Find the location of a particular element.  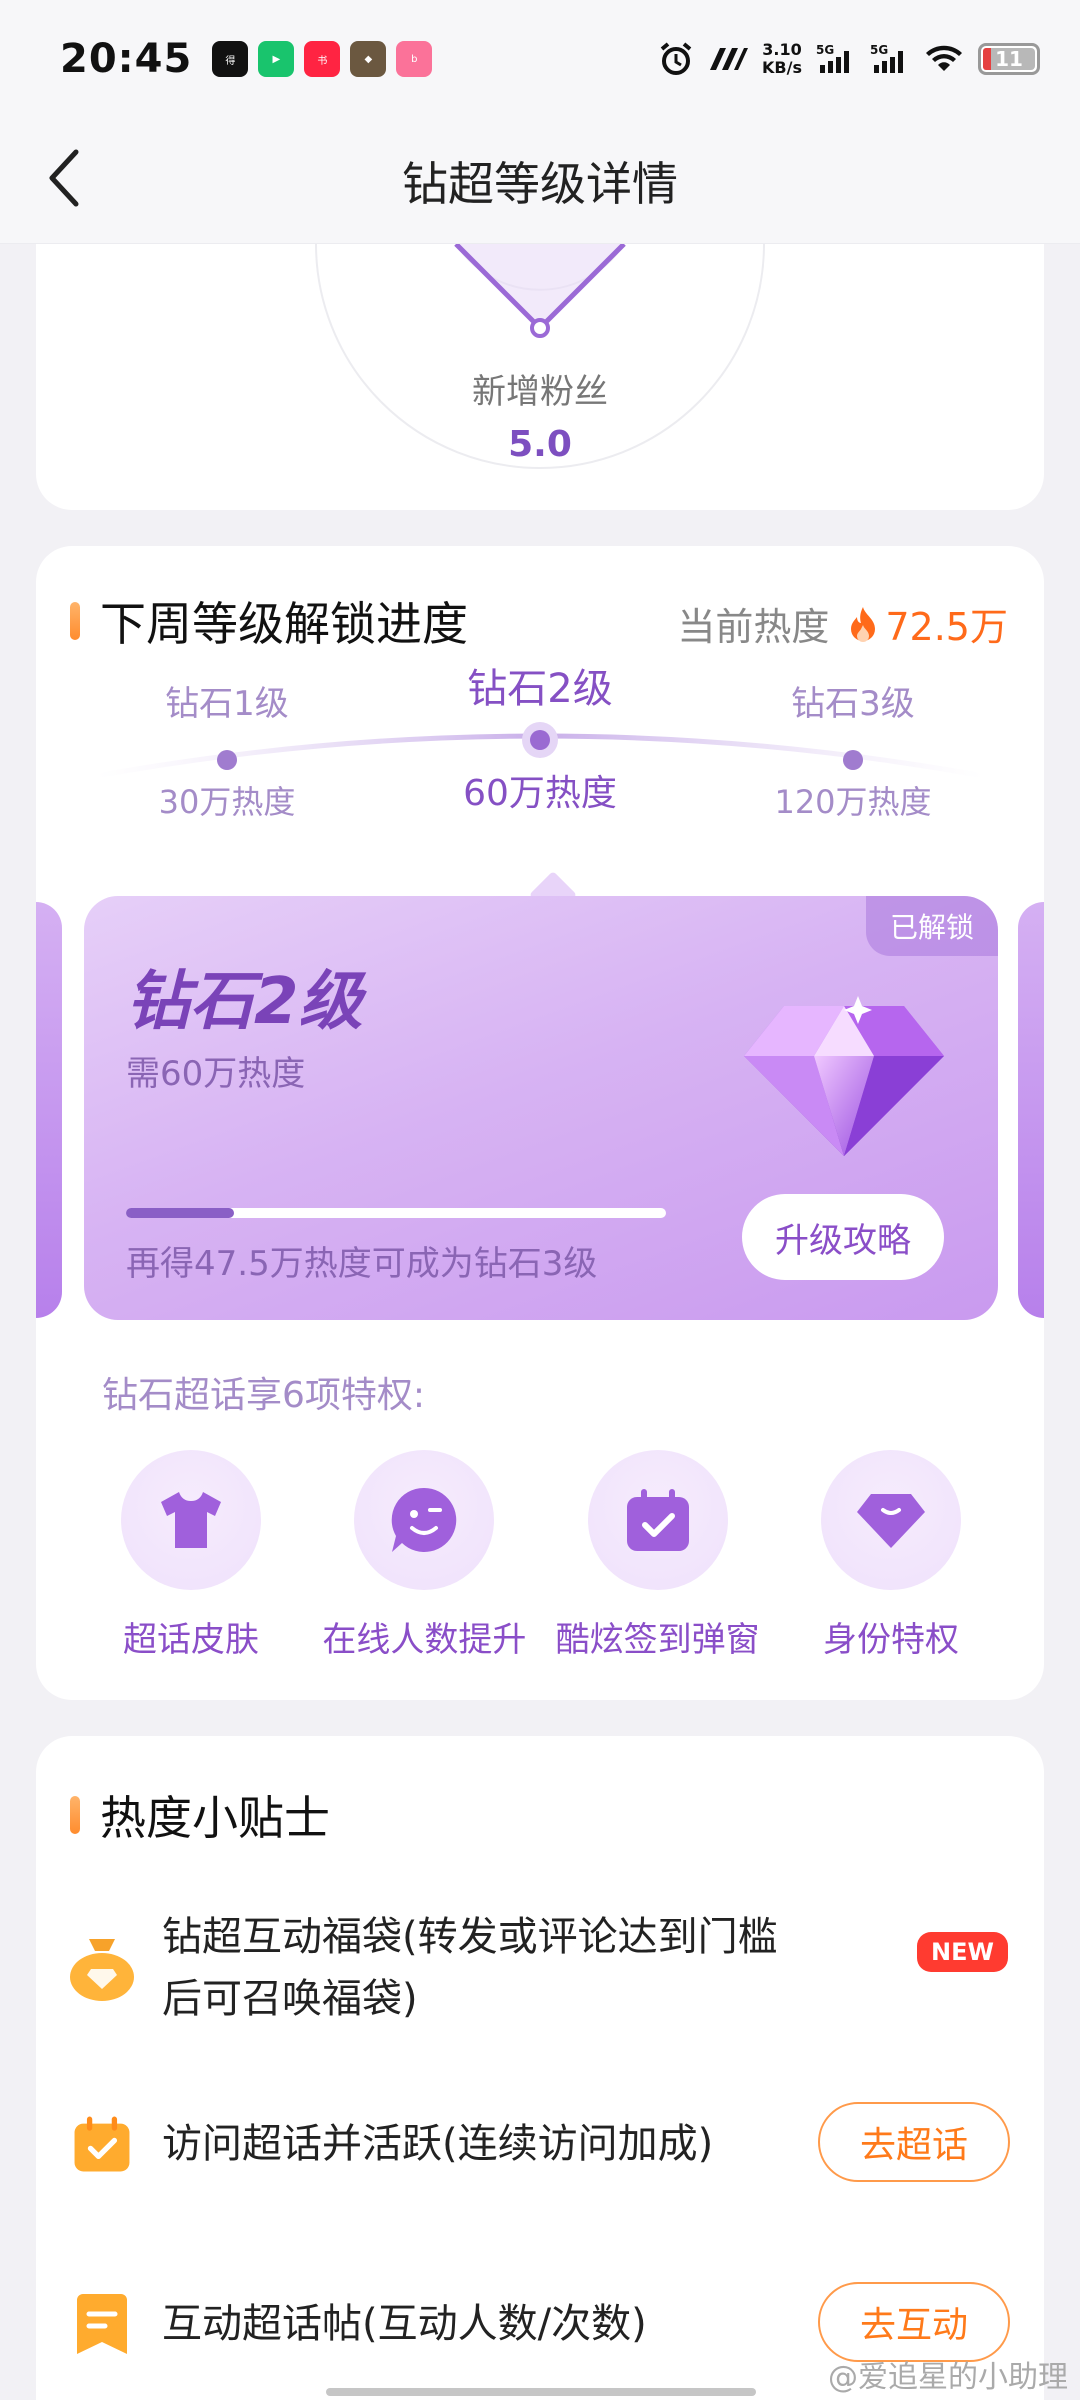

current-heat-value: 72.5万 is located at coordinates (946, 627).